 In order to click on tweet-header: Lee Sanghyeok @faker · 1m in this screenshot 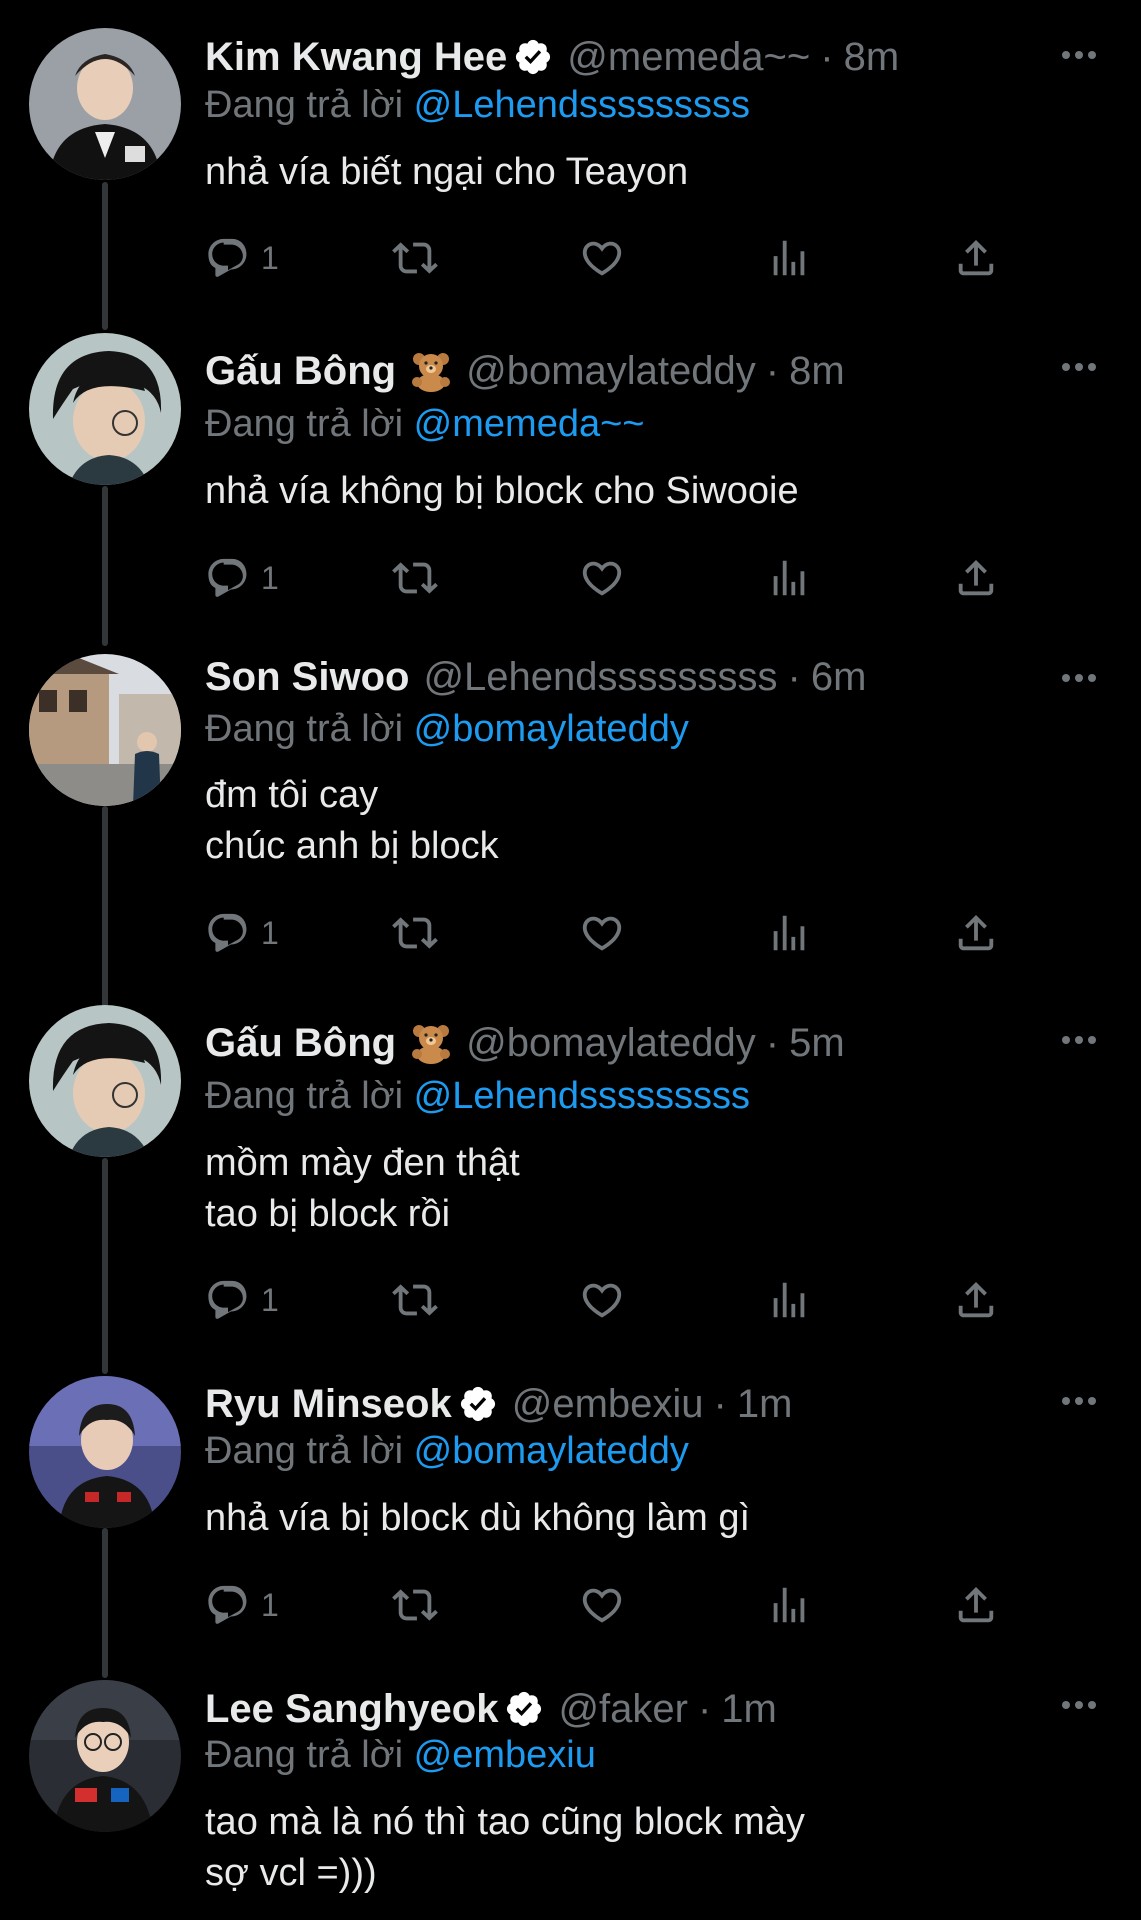, I will do `click(491, 1709)`.